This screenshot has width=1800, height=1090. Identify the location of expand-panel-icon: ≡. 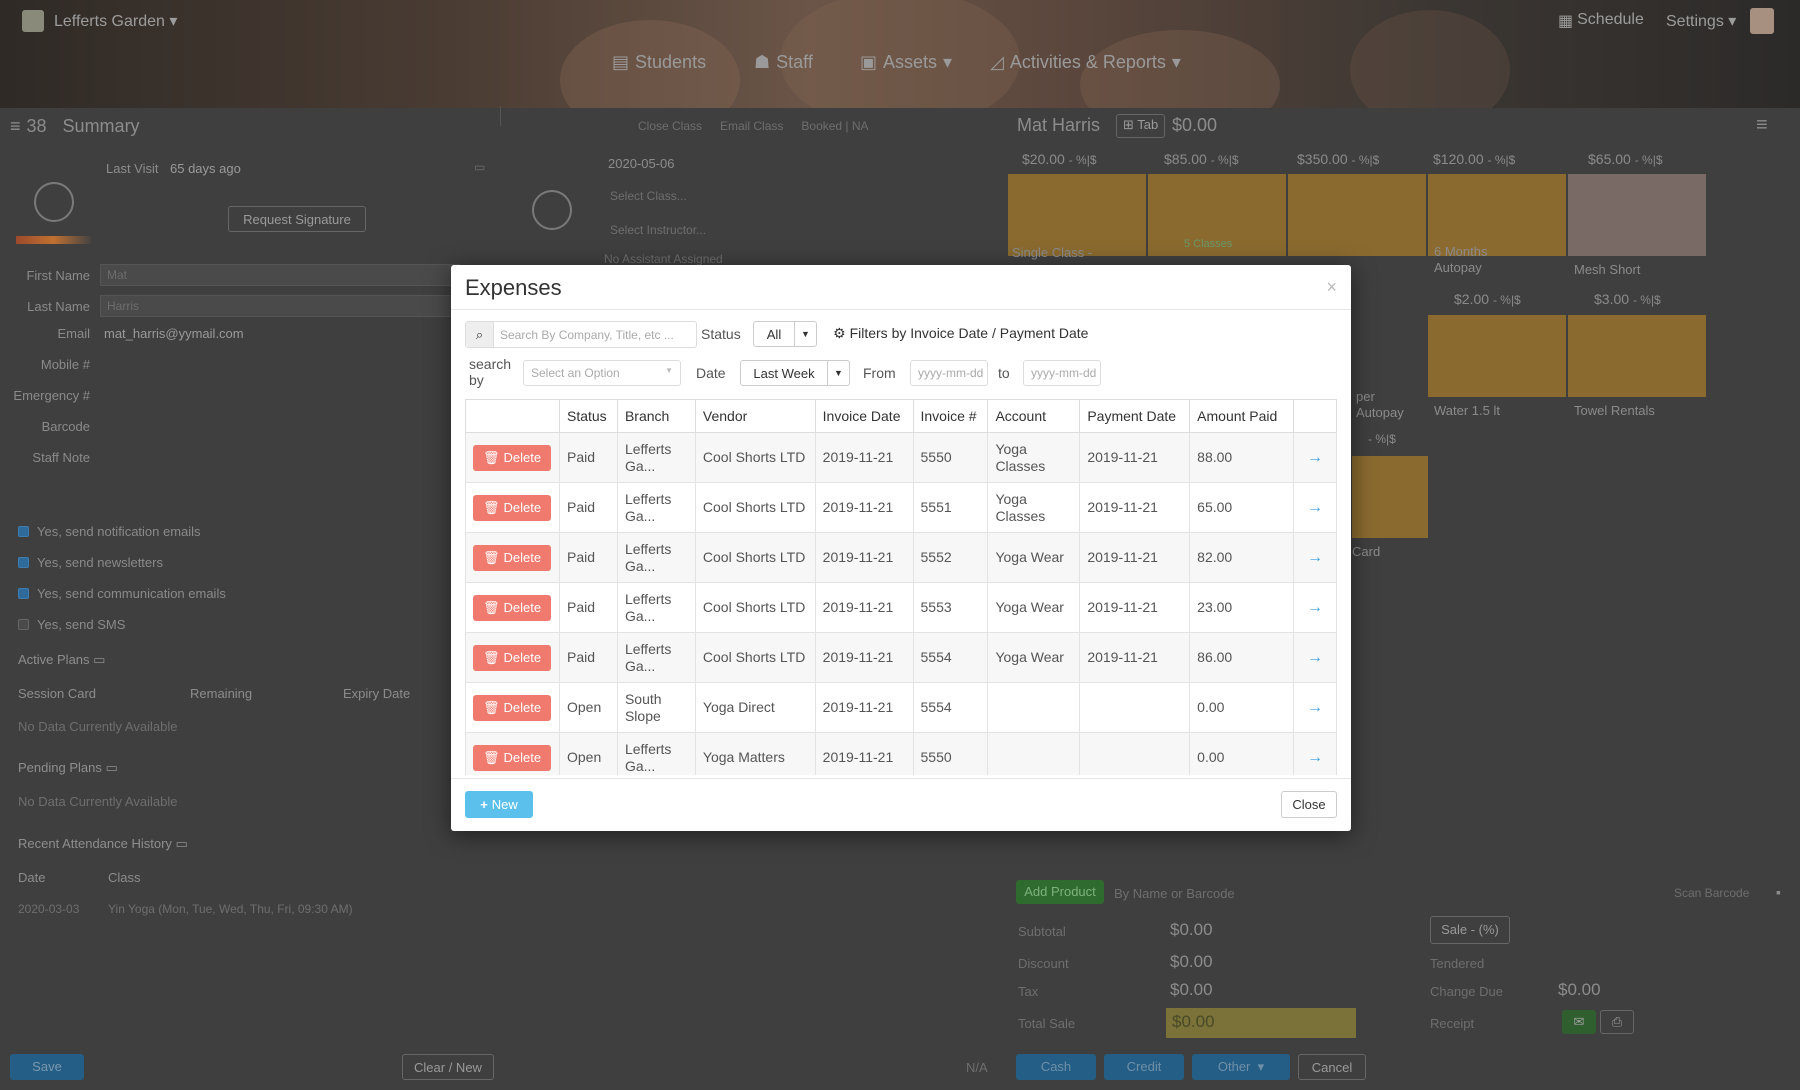
(1762, 125).